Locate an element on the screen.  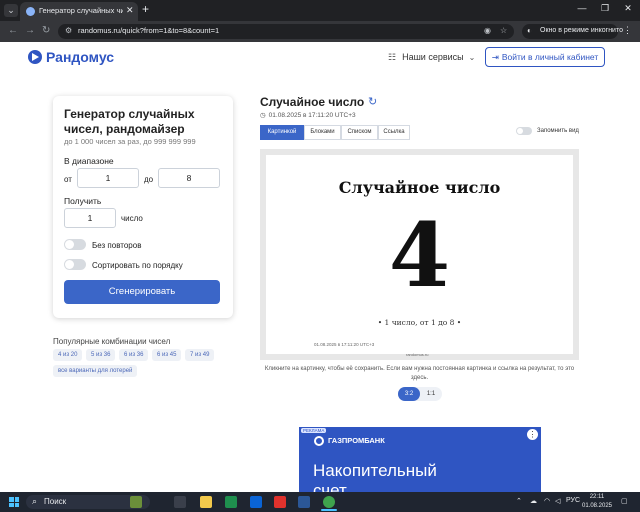
restore-icon: ❐ is located at coordinates (605, 8).